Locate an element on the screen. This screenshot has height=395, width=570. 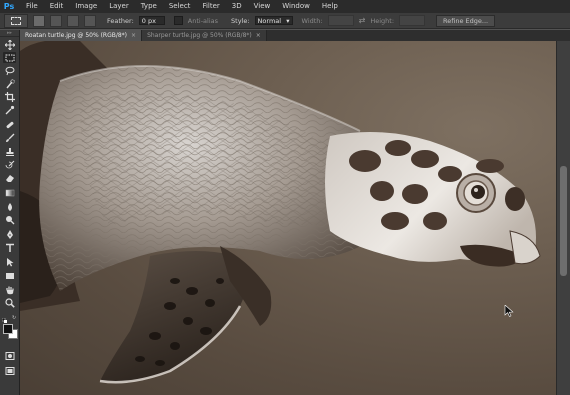
dodge-tool-icon is located at coordinates (9, 219).